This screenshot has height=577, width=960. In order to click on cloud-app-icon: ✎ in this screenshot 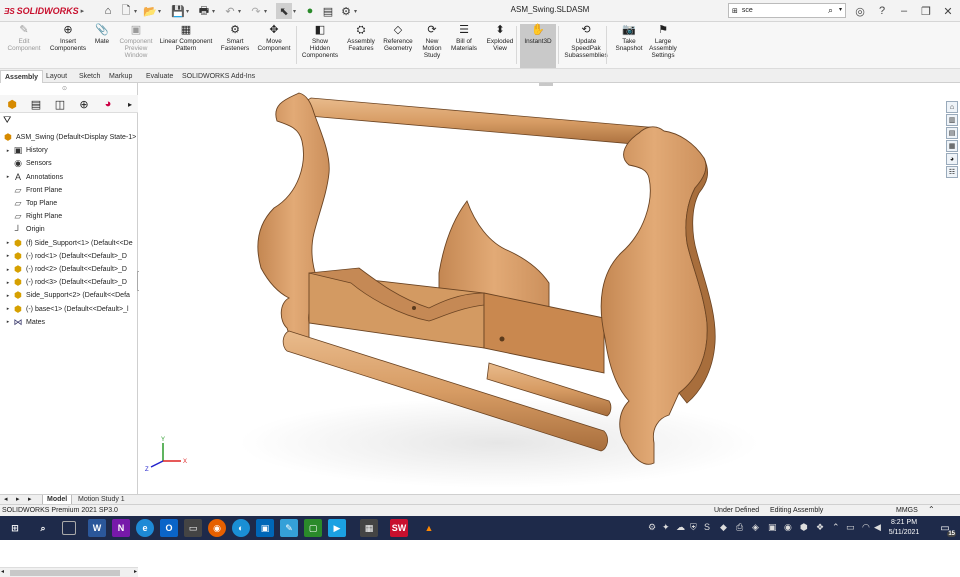, I will do `click(289, 528)`.